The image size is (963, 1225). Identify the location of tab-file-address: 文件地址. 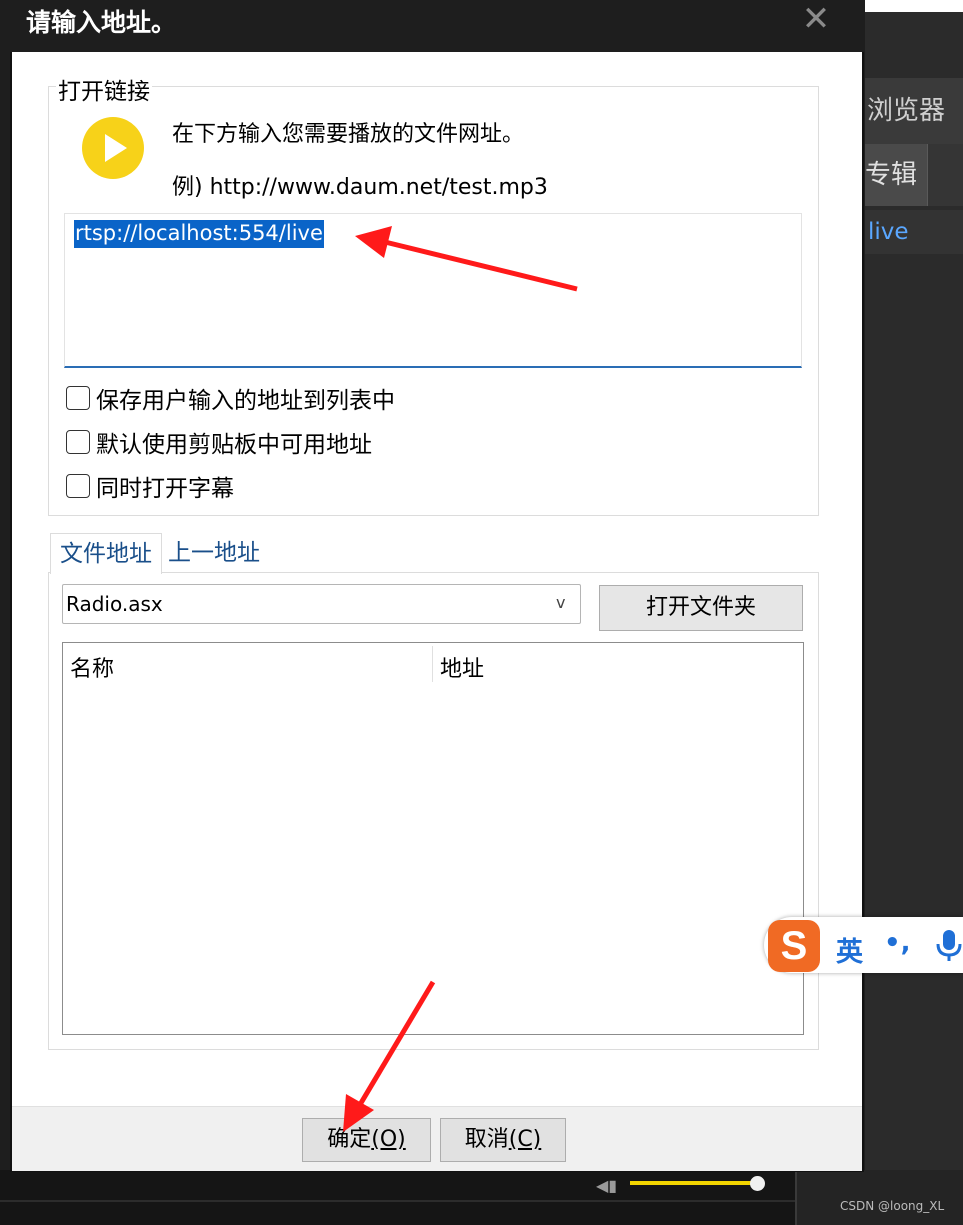
(106, 553).